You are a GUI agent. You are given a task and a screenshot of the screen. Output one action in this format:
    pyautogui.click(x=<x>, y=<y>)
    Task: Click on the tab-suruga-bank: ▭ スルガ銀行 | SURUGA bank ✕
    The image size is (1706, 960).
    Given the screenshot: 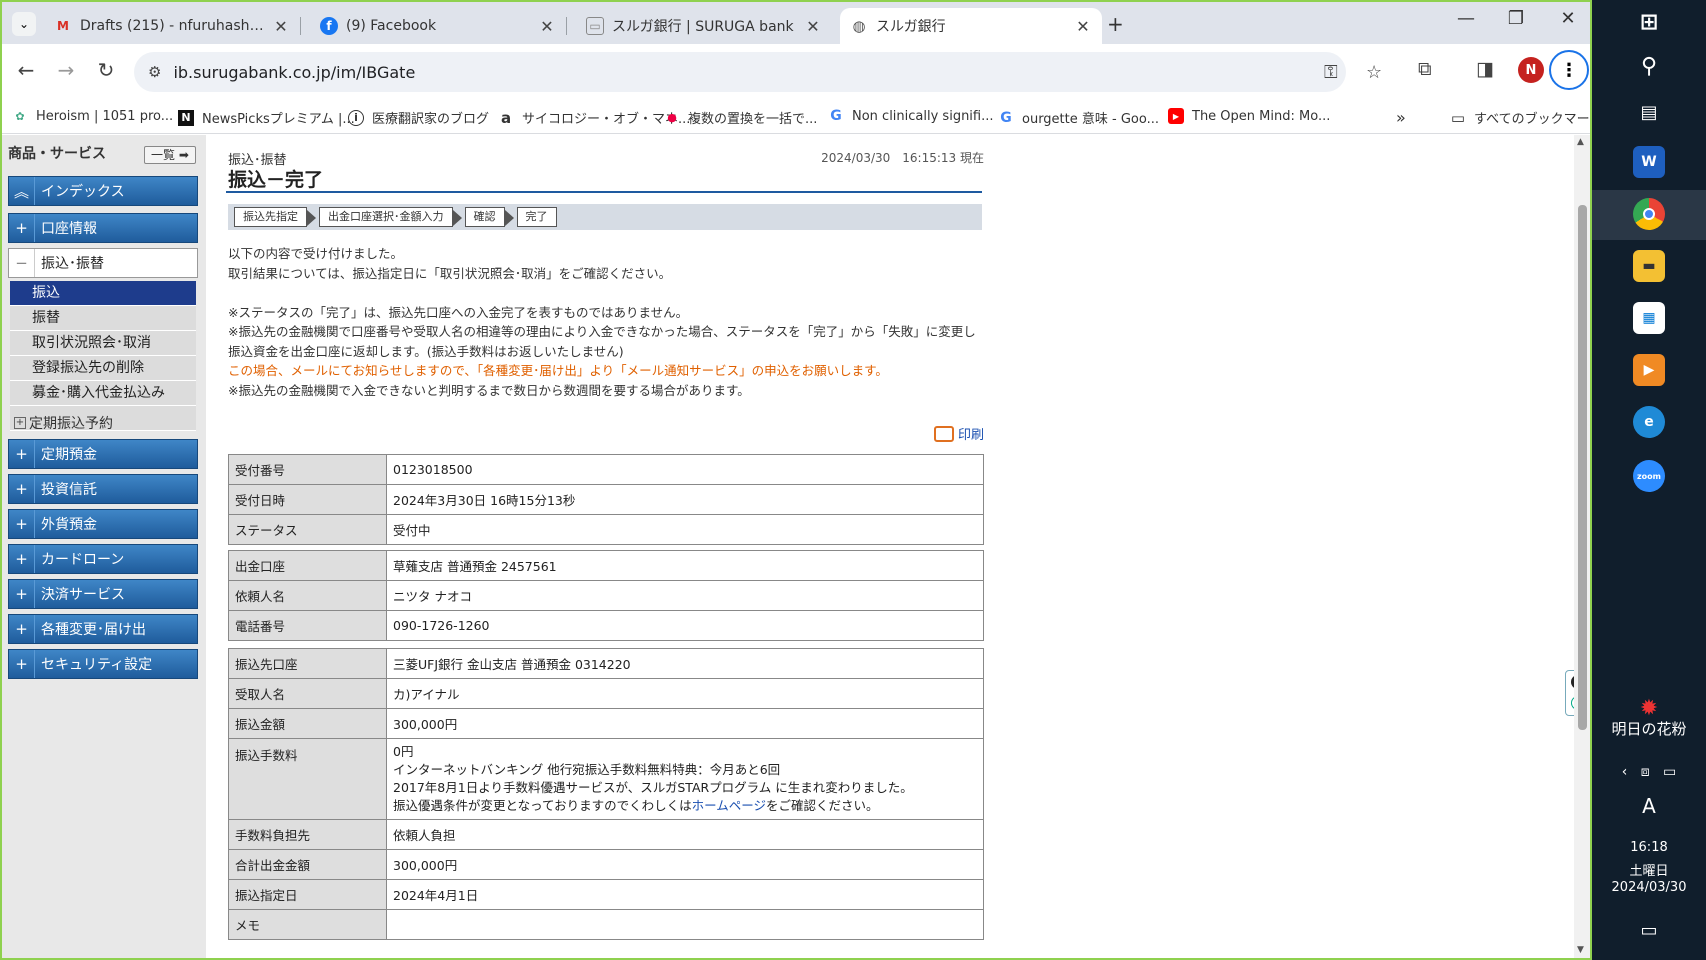 What is the action you would take?
    pyautogui.click(x=704, y=26)
    